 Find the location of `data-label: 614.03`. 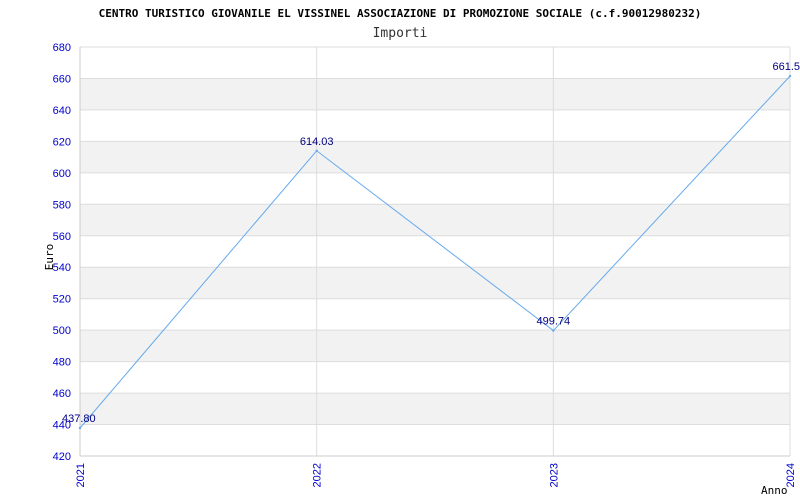

data-label: 614.03 is located at coordinates (317, 142).